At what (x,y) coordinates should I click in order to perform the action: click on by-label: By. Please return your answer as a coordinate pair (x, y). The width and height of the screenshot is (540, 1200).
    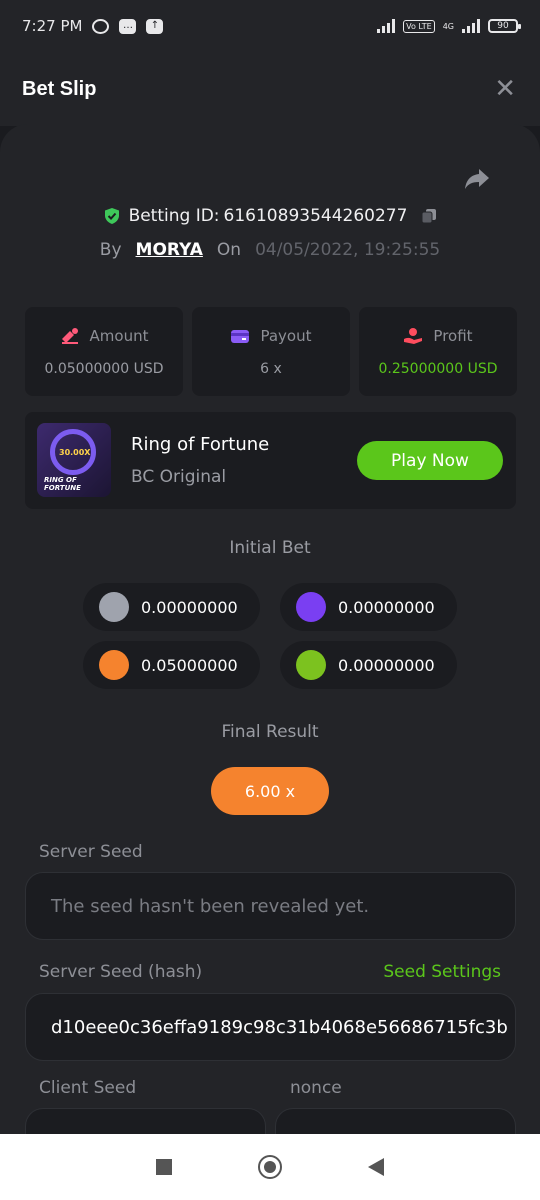
    Looking at the image, I should click on (110, 250).